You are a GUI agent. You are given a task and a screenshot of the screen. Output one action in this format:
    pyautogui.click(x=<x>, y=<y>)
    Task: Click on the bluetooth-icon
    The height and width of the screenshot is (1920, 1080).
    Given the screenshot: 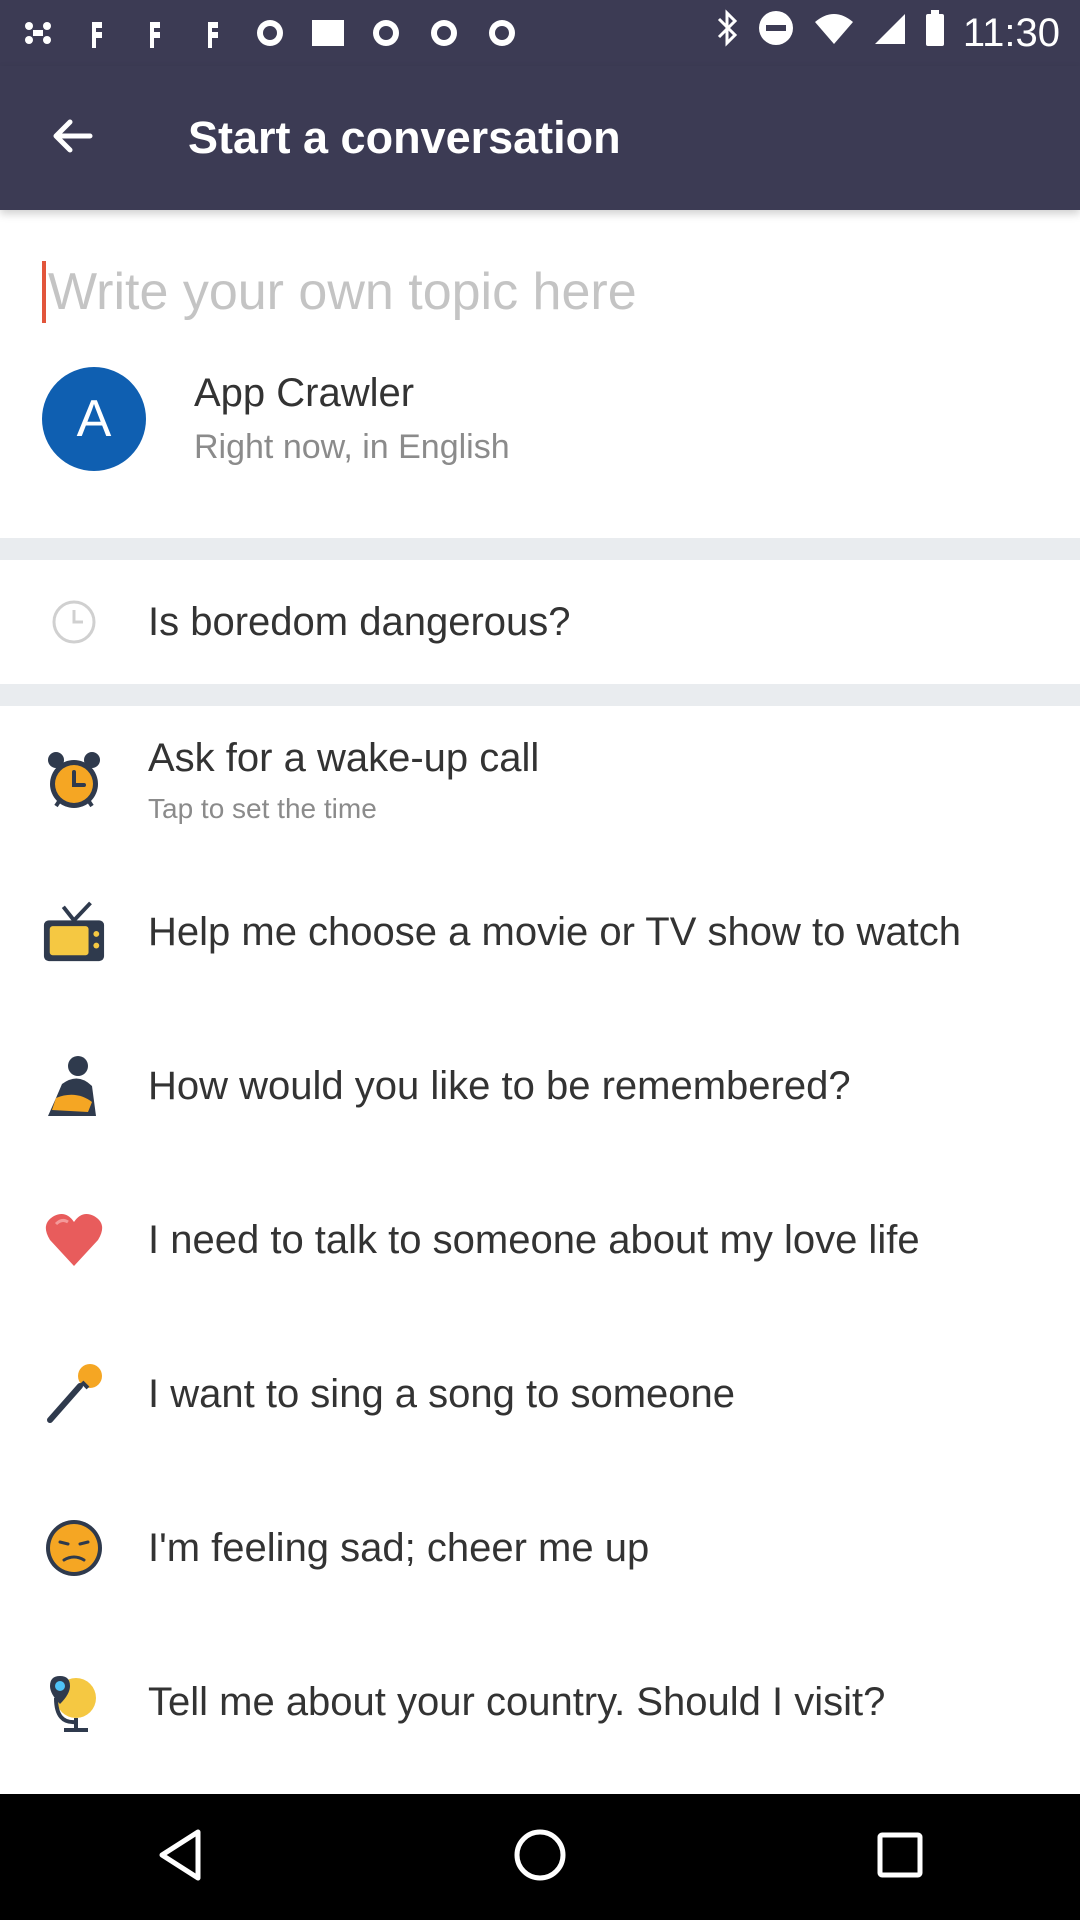 What is the action you would take?
    pyautogui.click(x=727, y=33)
    